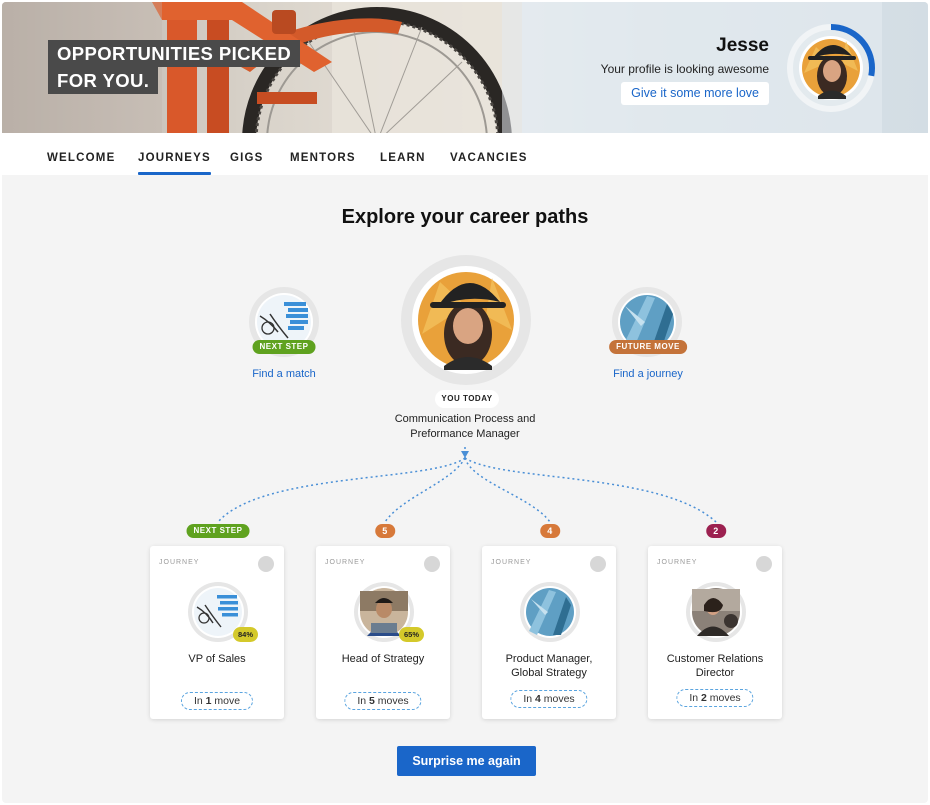 The width and height of the screenshot is (930, 805). What do you see at coordinates (383, 632) in the screenshot?
I see `journey-card-head-of-strategy: JOURNEY 65% Head of Strategy In 5 moves` at bounding box center [383, 632].